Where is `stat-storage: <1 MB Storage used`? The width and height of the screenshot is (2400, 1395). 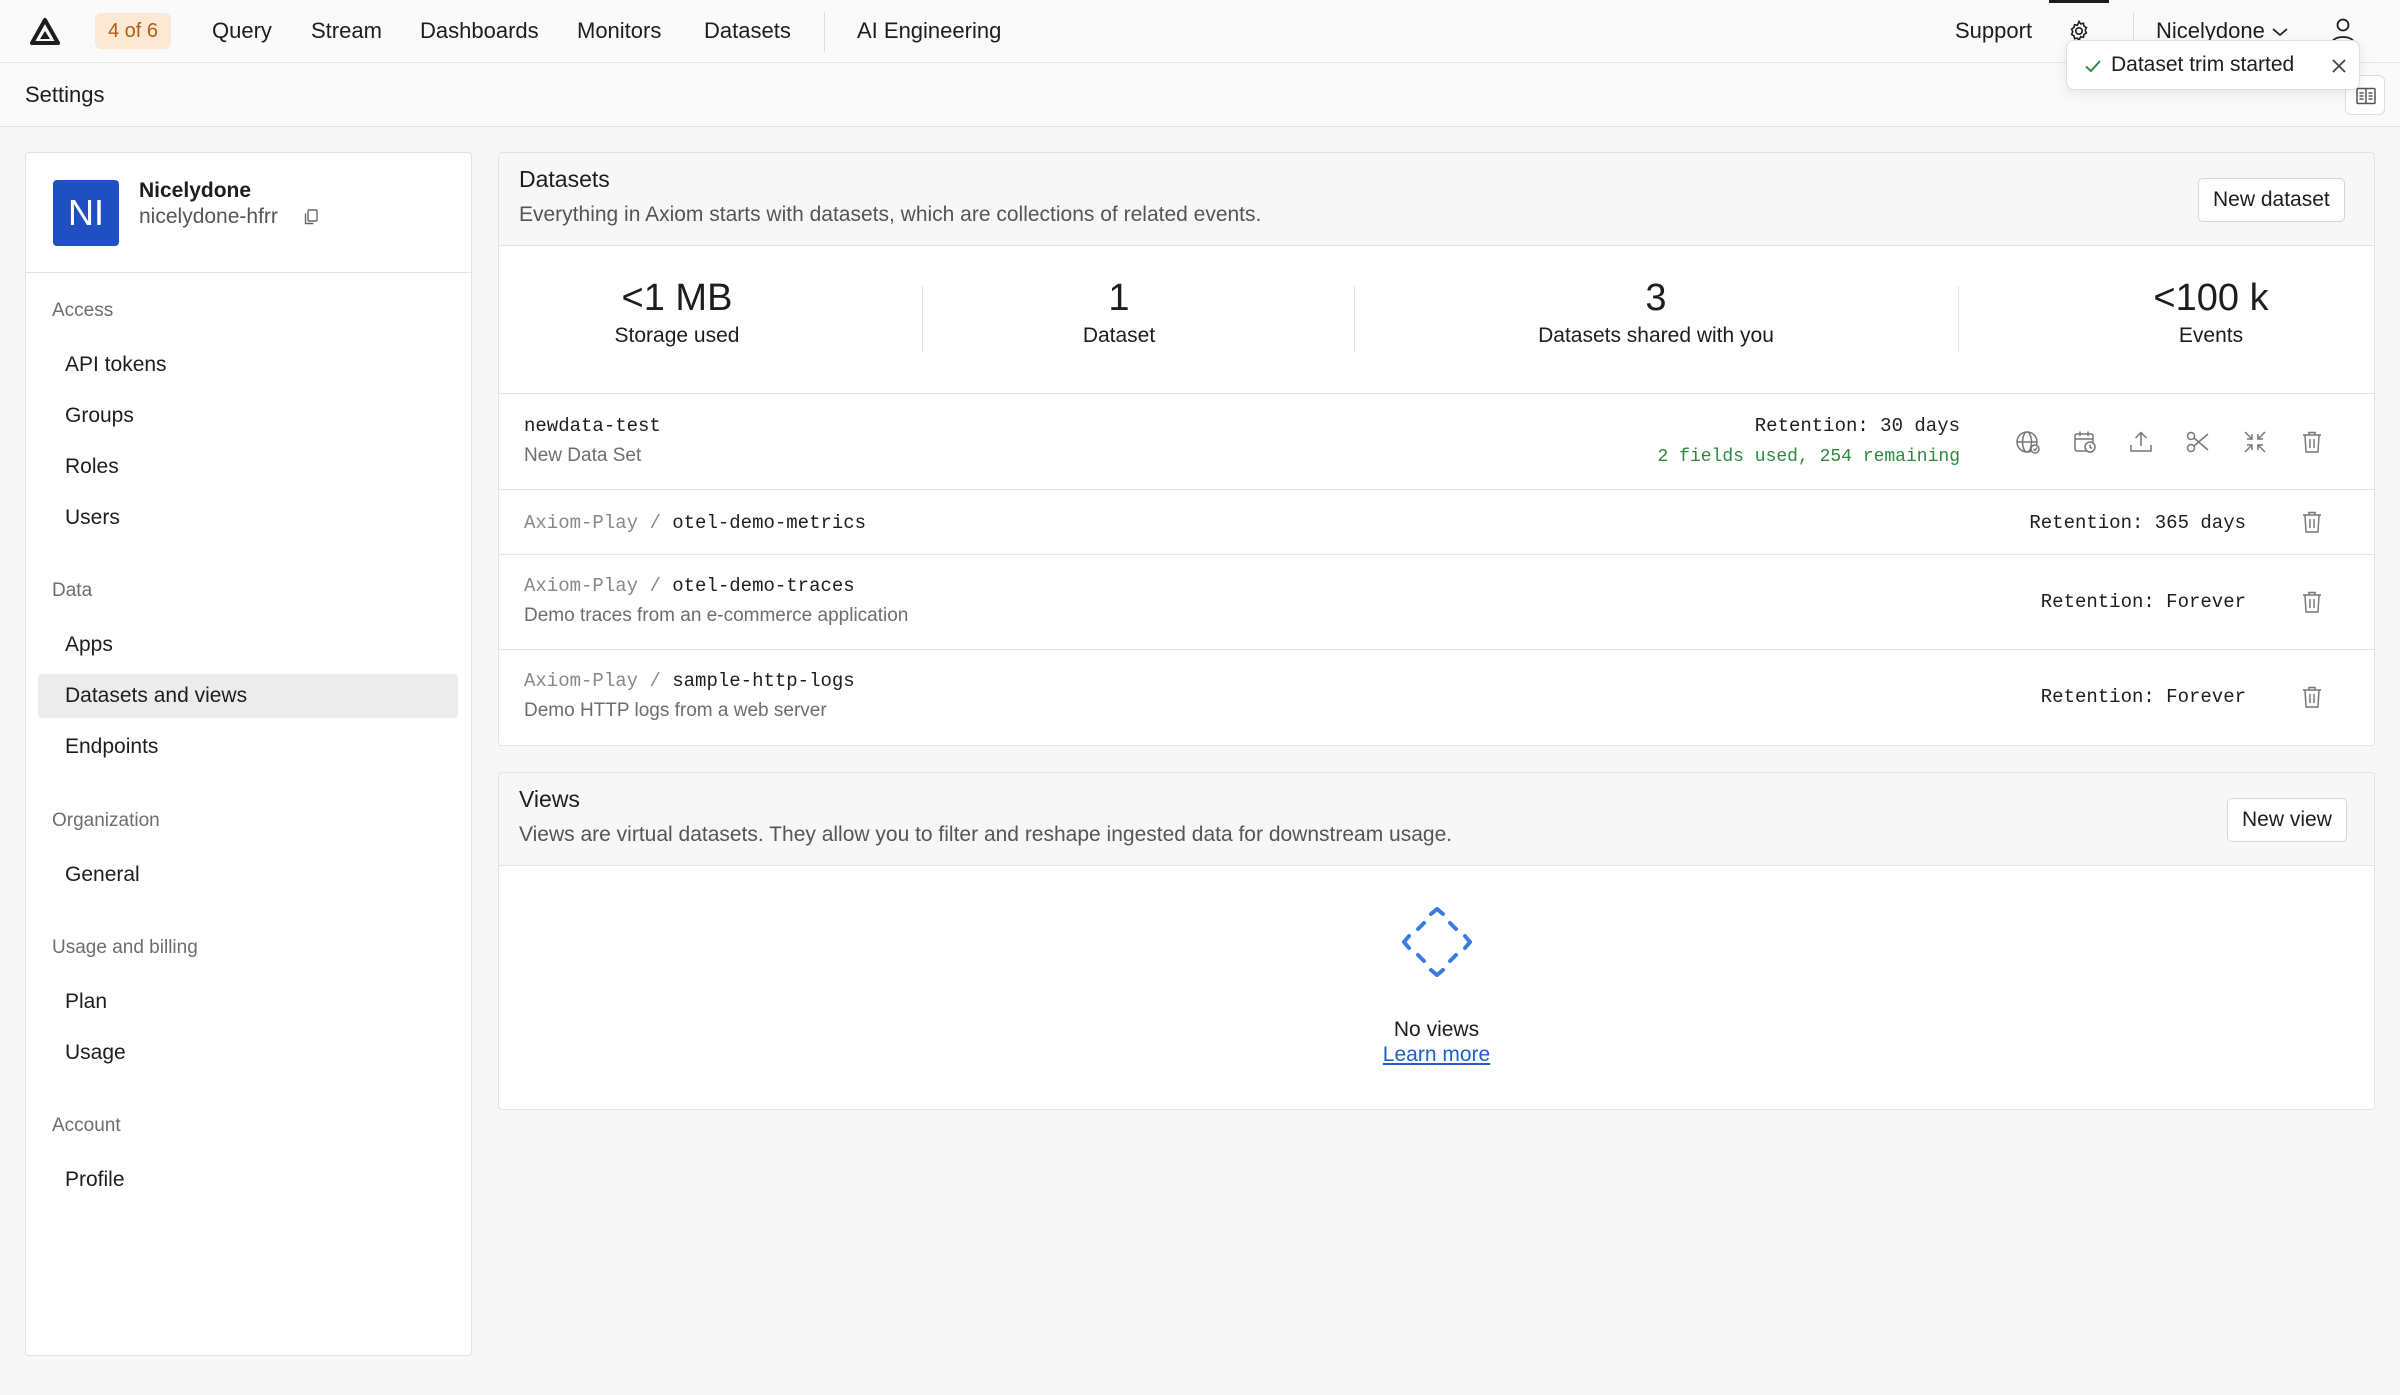 stat-storage: <1 MB Storage used is located at coordinates (677, 313).